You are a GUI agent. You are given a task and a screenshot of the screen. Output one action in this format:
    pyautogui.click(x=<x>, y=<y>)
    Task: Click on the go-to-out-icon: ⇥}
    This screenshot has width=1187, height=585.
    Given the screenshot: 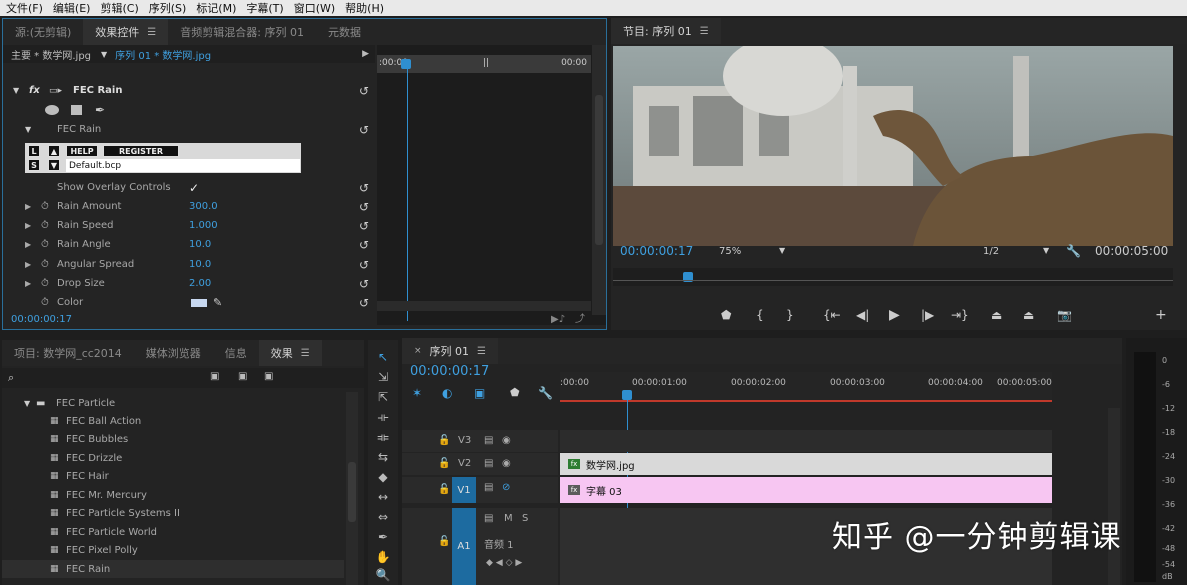 What is the action you would take?
    pyautogui.click(x=960, y=315)
    